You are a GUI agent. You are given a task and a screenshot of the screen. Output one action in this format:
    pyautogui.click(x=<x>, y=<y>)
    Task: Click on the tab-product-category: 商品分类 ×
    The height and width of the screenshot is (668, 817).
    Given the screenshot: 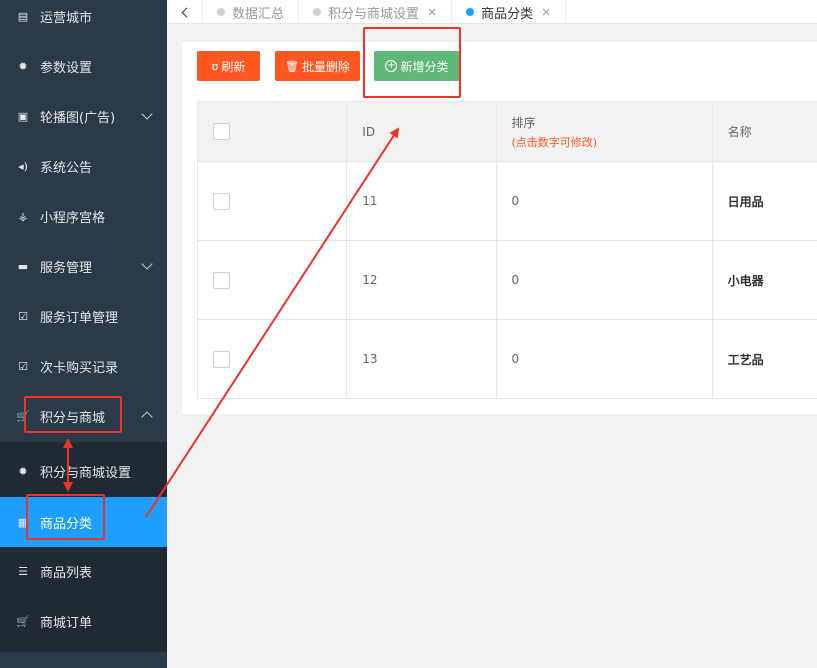 What is the action you would take?
    pyautogui.click(x=509, y=12)
    